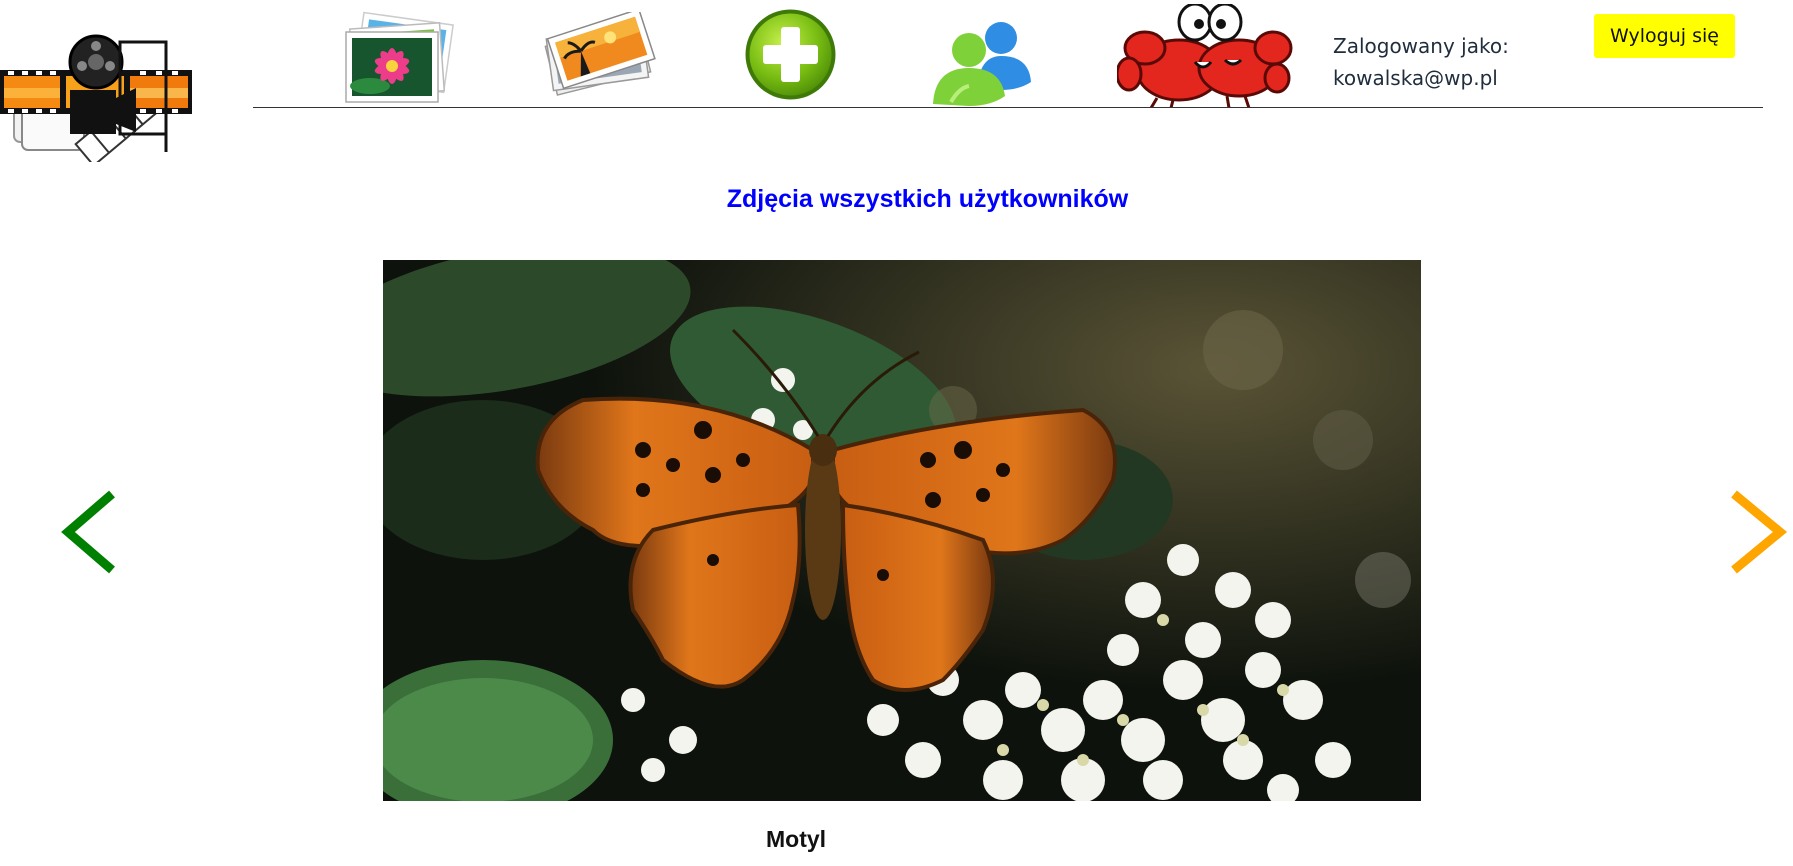  Describe the element at coordinates (1664, 36) in the screenshot. I see `logout-button: Wyloguj się` at that location.